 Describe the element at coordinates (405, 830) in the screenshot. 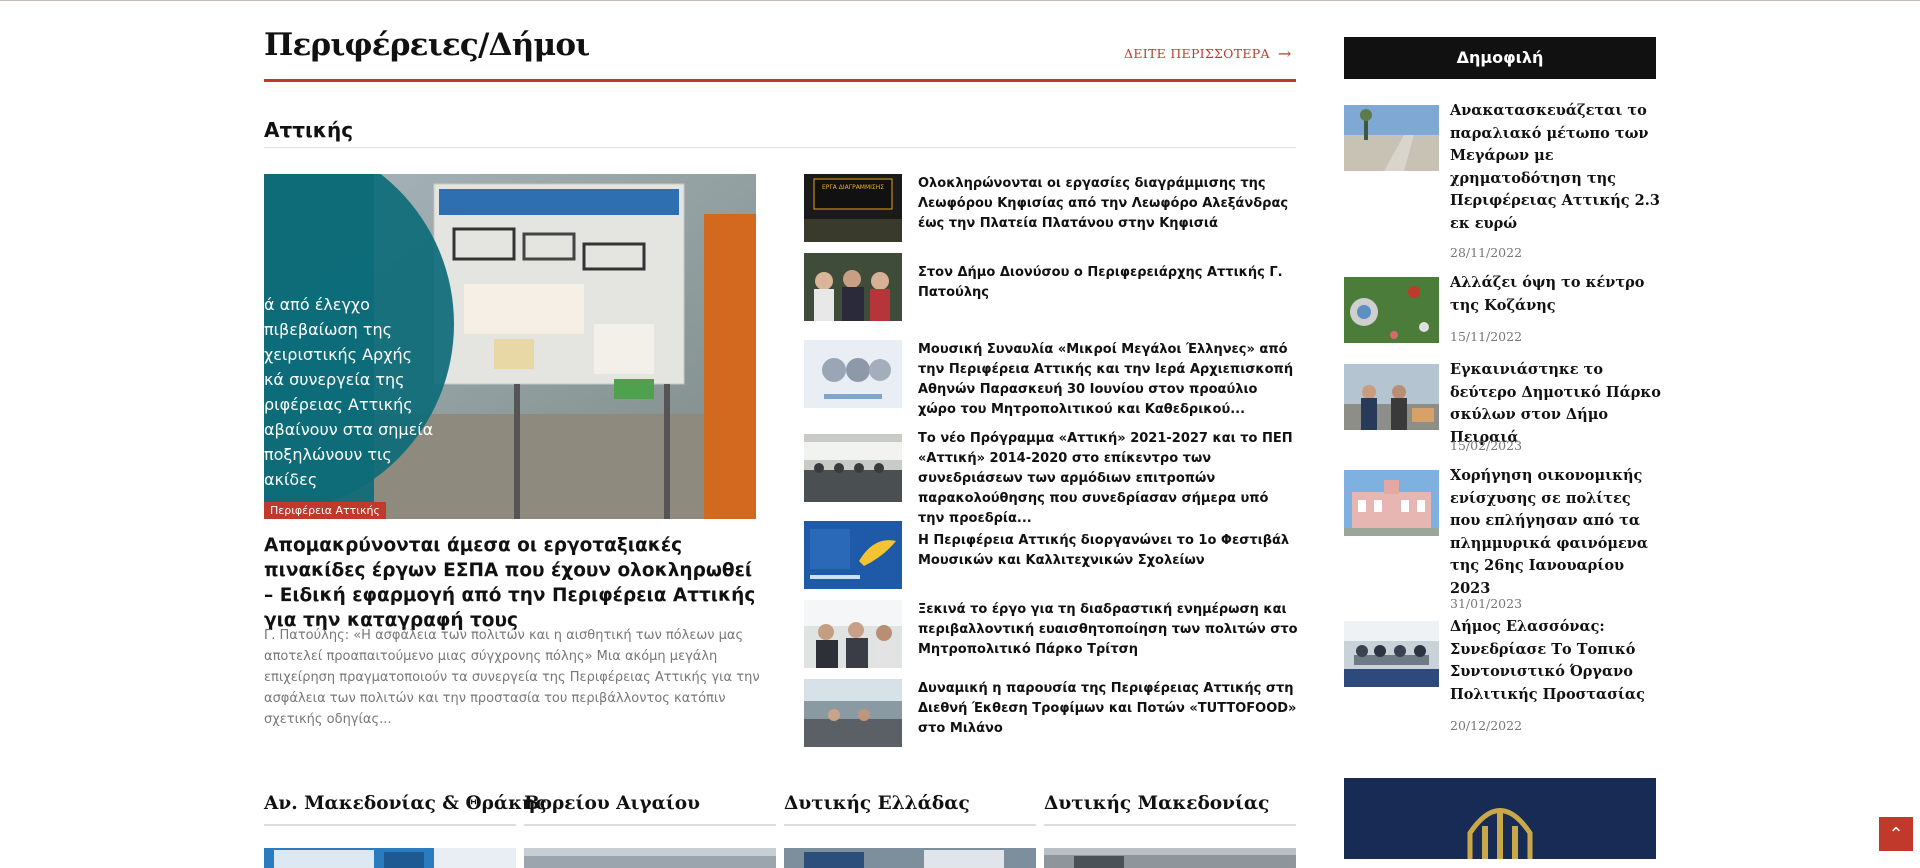

I see `category-block: Αν. Μακεδονίας & Θράκης` at that location.